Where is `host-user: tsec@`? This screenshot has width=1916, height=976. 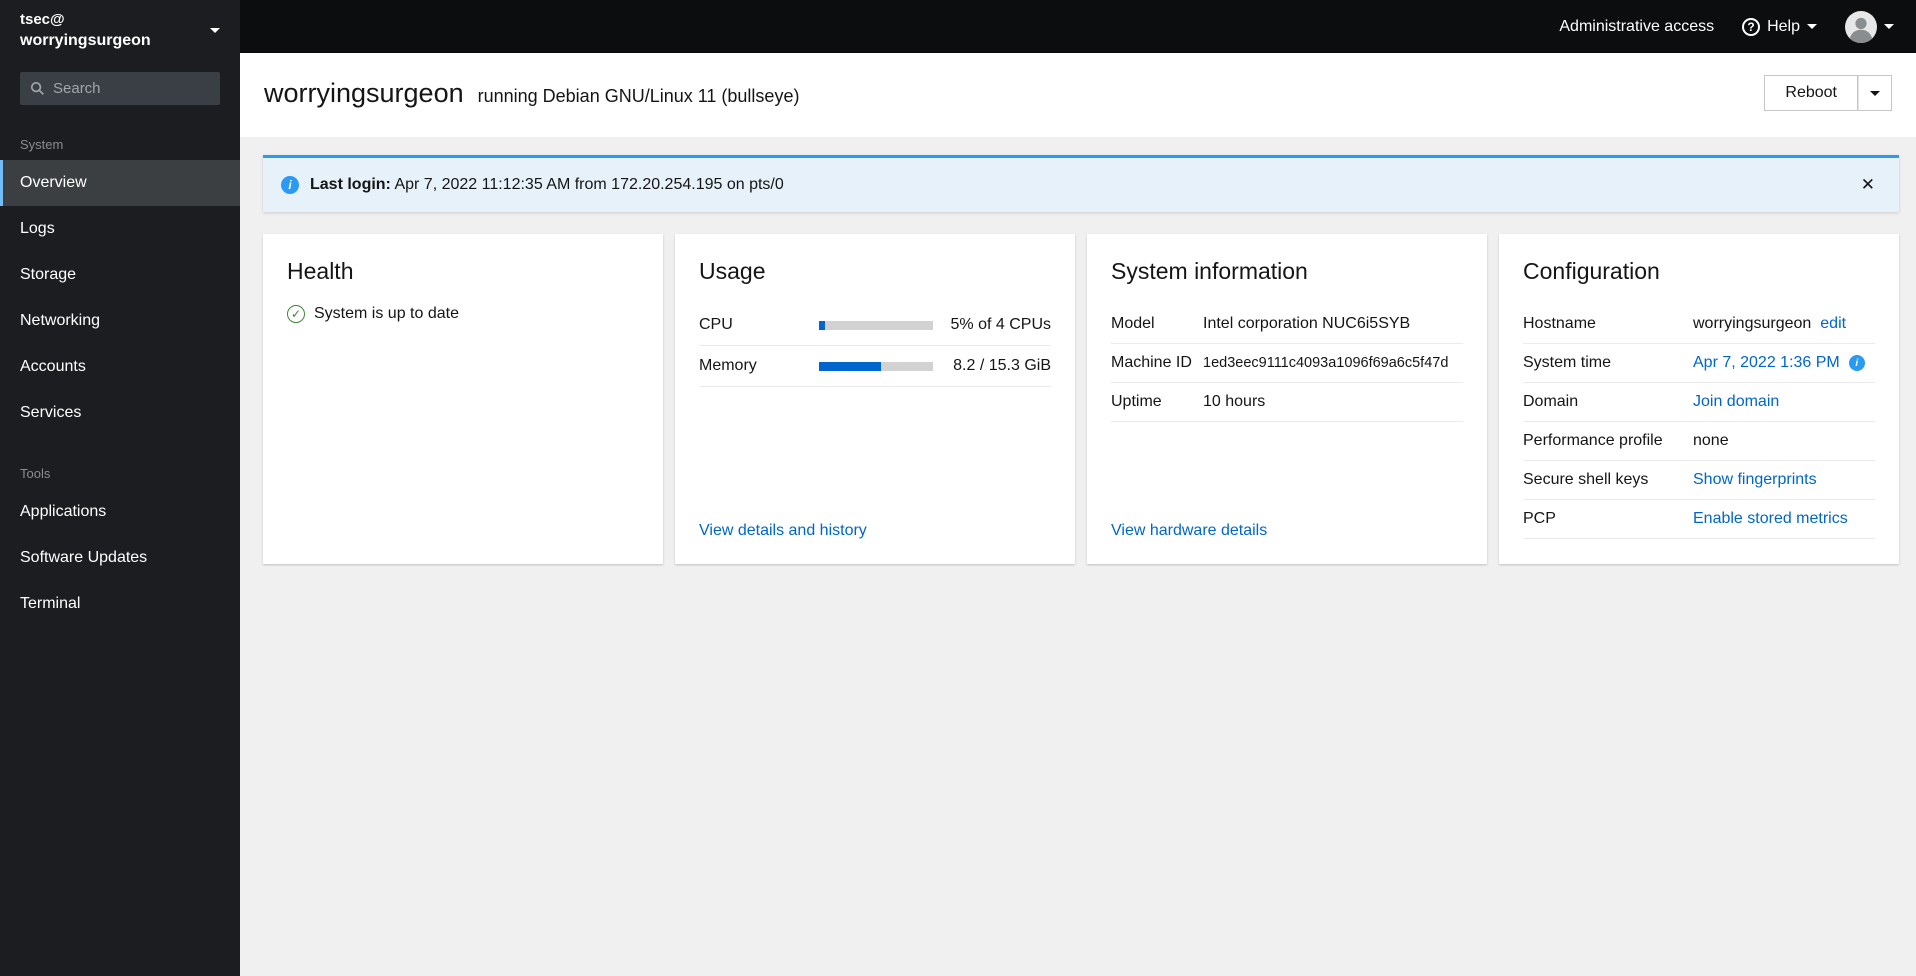 host-user: tsec@ is located at coordinates (42, 19).